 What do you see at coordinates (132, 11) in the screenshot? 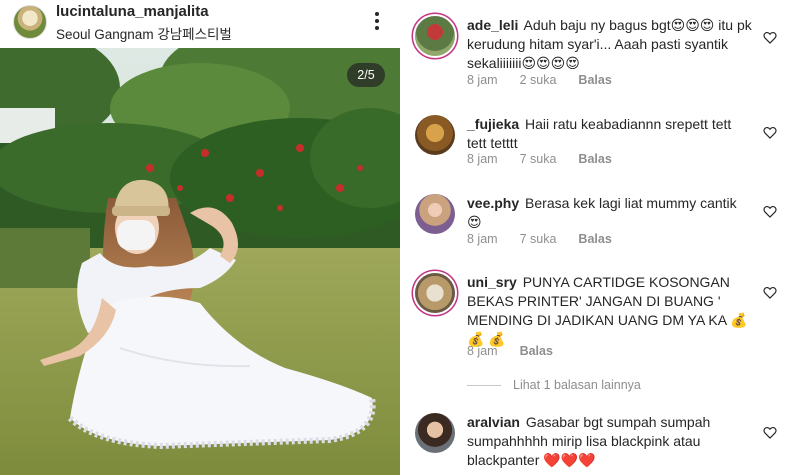
I see `post-author-username: lucintaluna_manjalita` at bounding box center [132, 11].